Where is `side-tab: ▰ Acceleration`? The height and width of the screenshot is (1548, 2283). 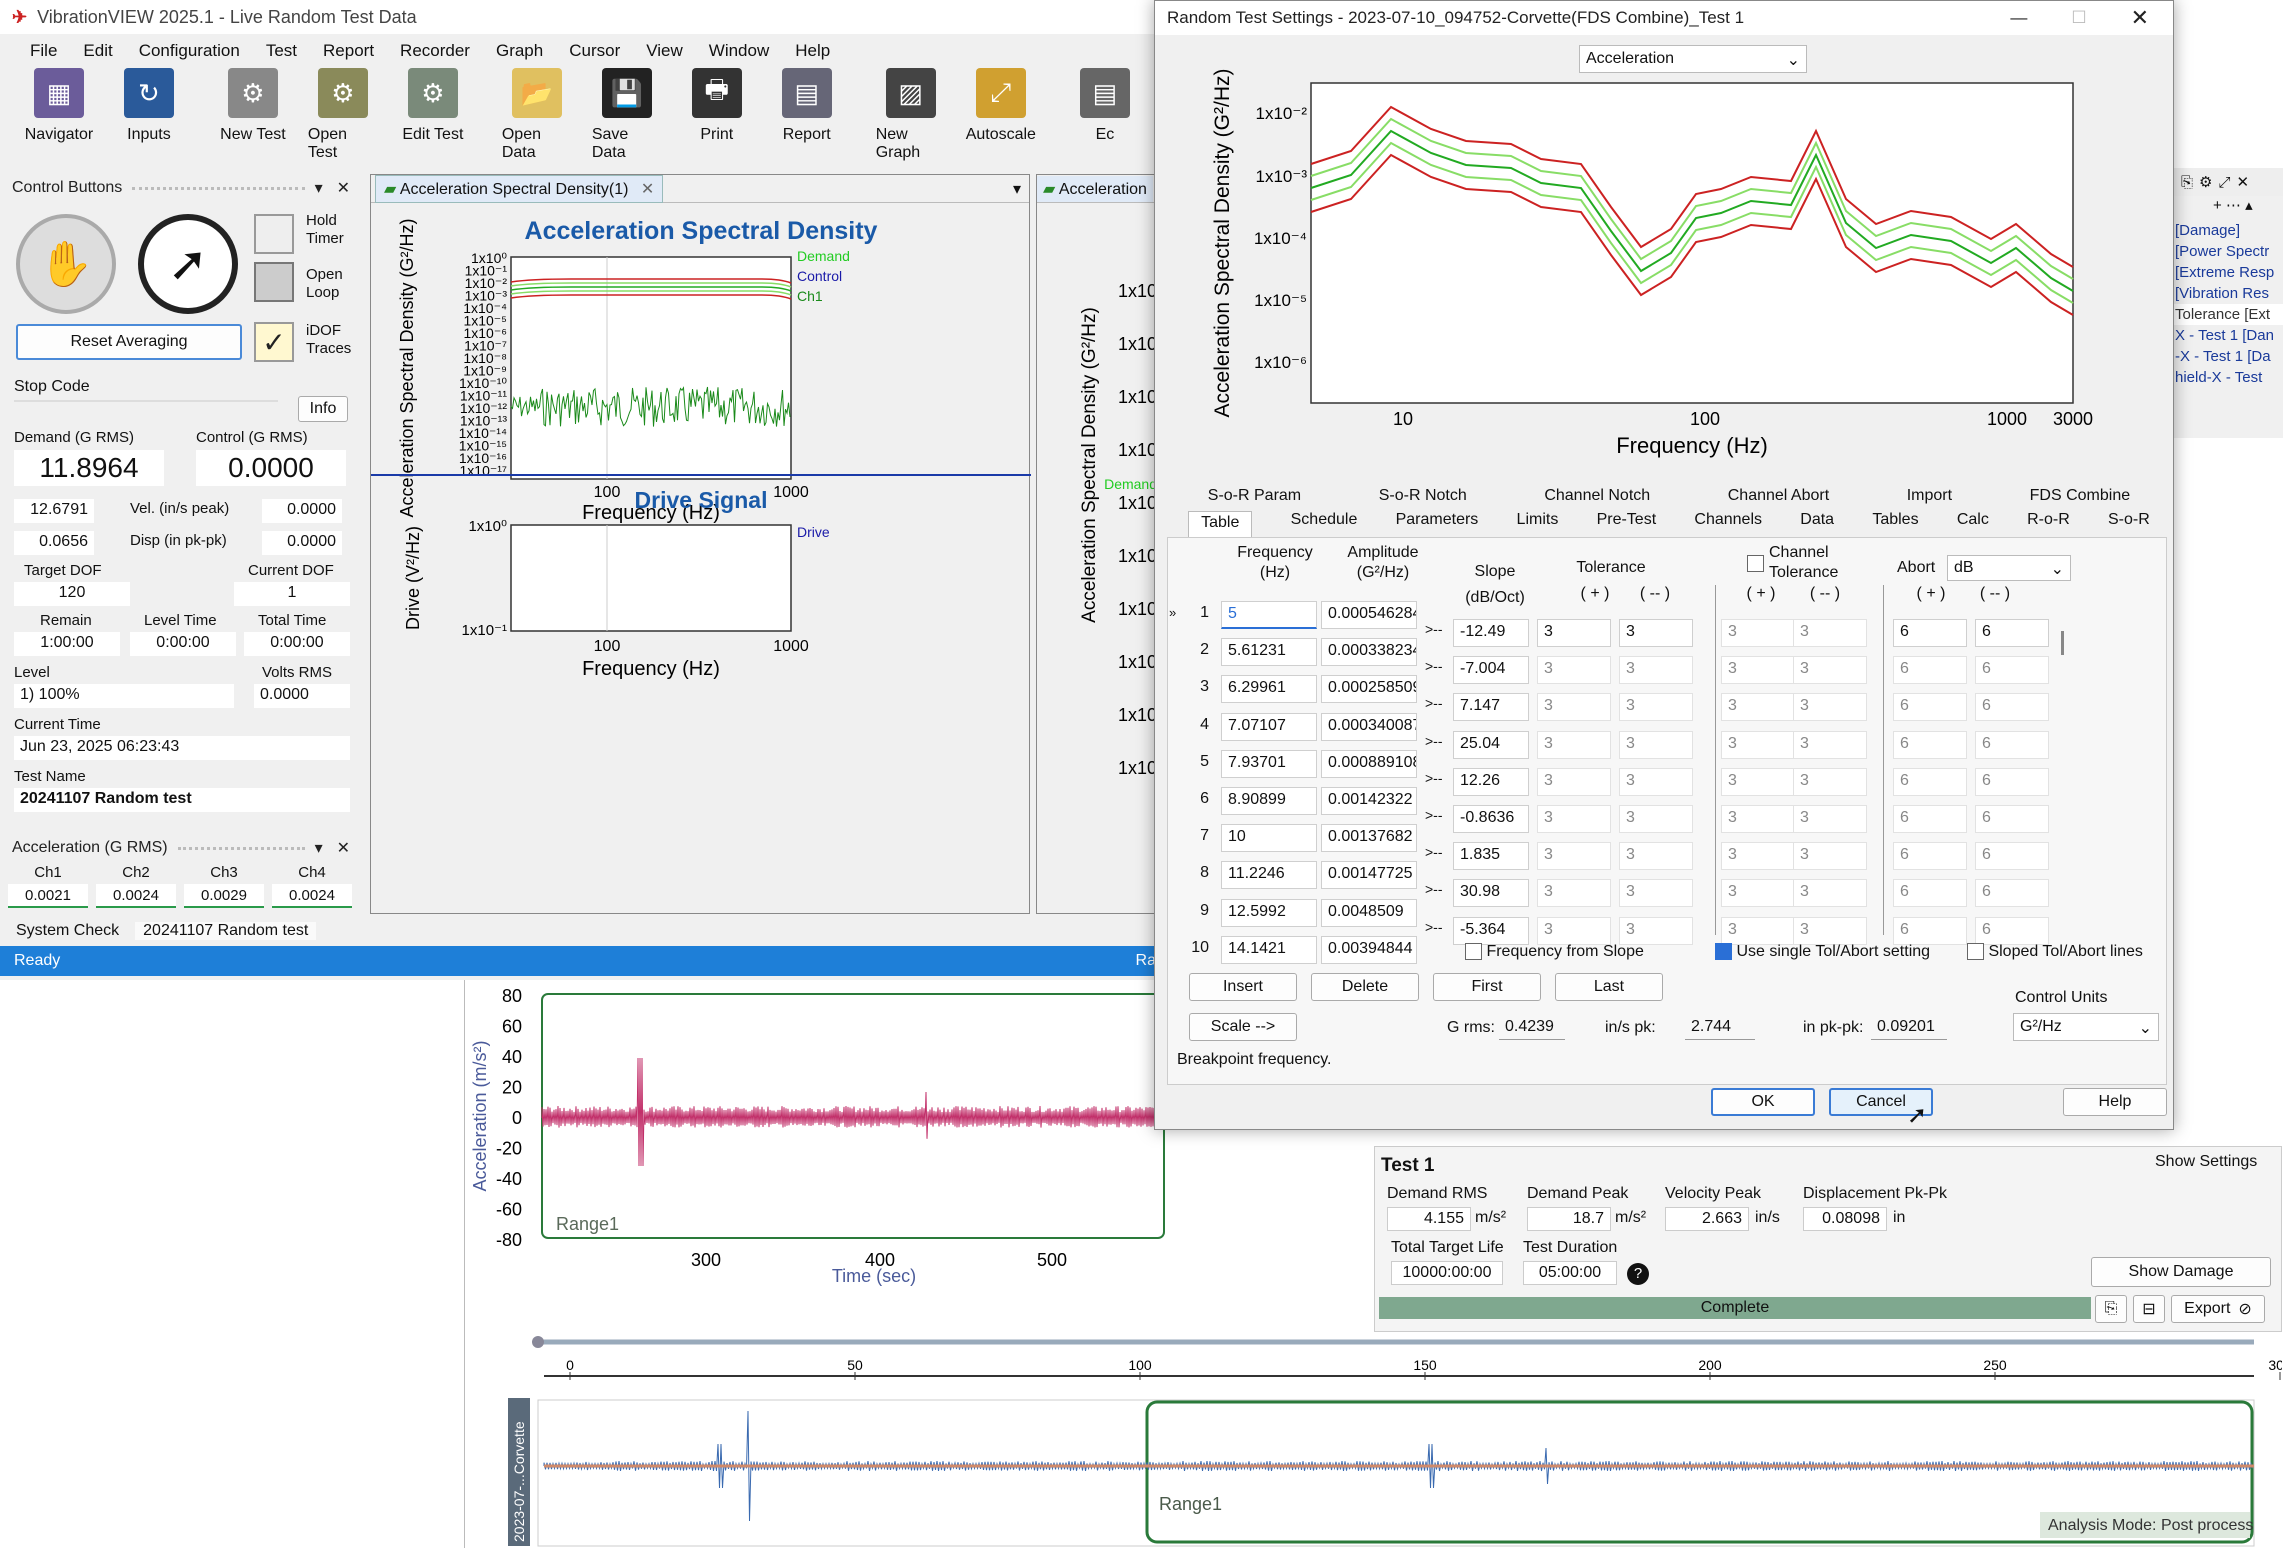 side-tab: ▰ Acceleration is located at coordinates (1095, 188).